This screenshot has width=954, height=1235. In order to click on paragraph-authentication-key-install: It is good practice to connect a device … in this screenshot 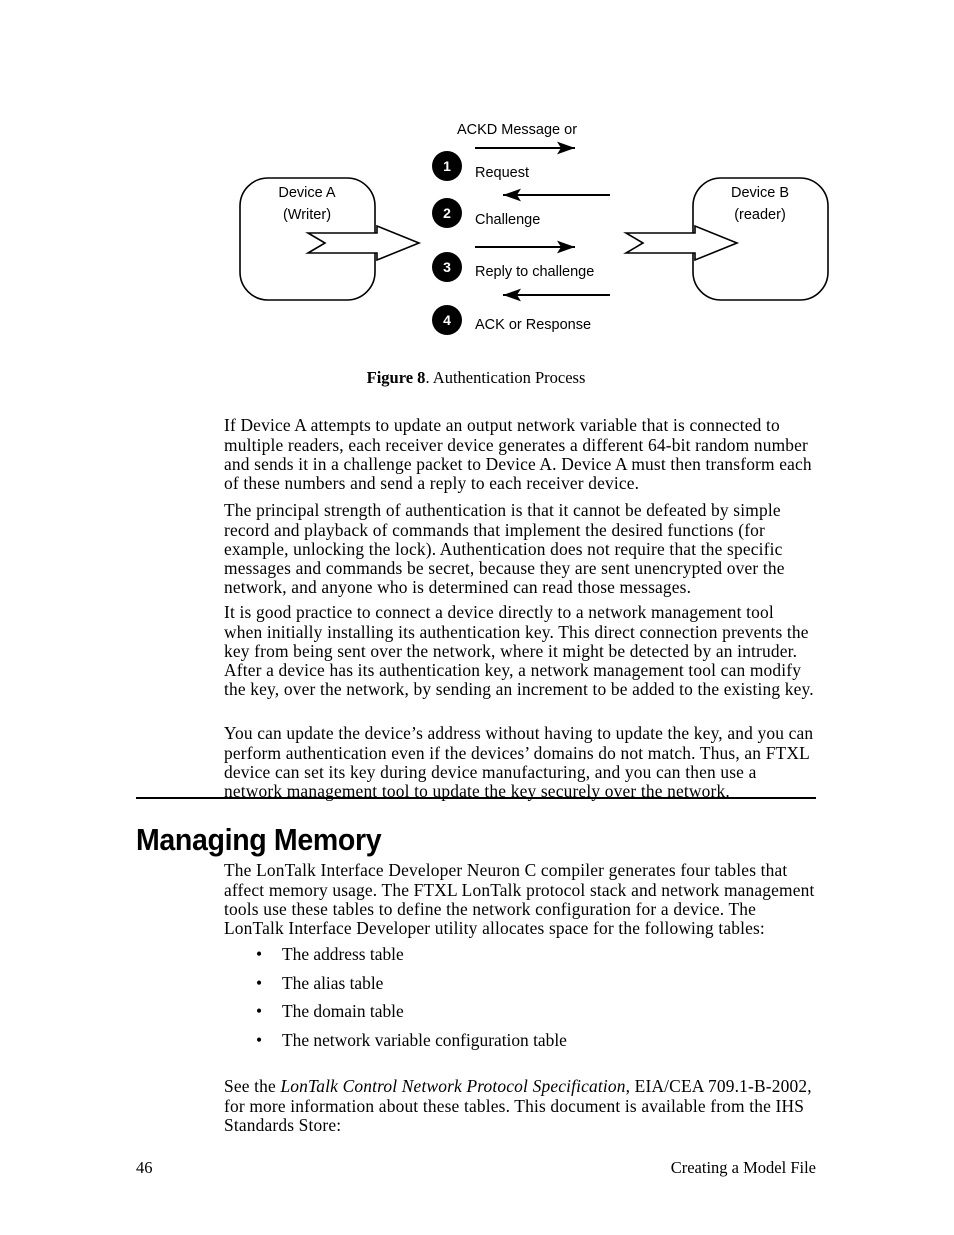, I will do `click(519, 651)`.